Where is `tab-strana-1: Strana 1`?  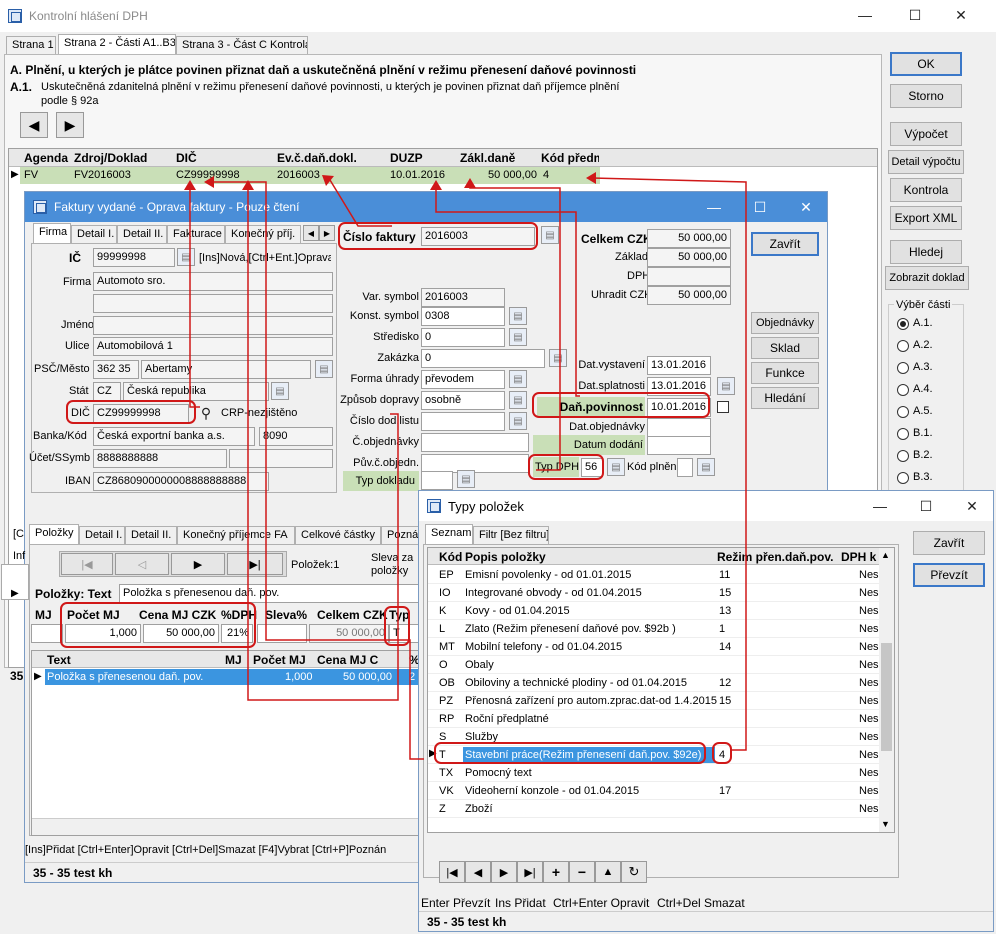 tab-strana-1: Strana 1 is located at coordinates (31, 45).